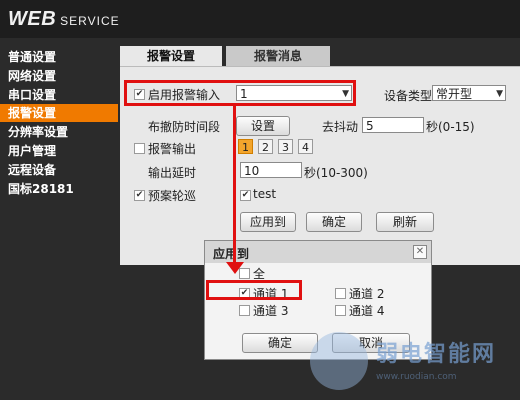  I want to click on output-delay-label: 输出延时, so click(172, 173).